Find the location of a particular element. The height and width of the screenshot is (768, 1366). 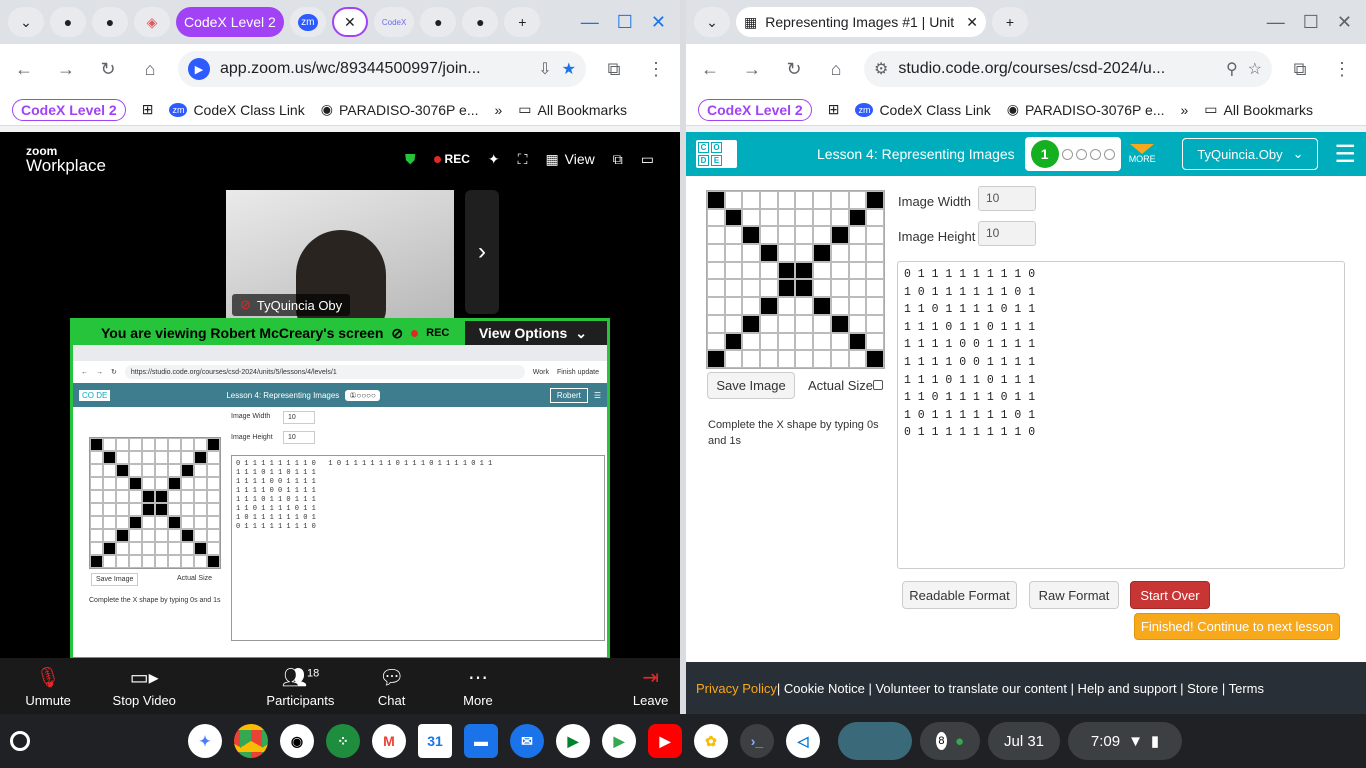

hamburger-menu-icon: ☰ is located at coordinates (1345, 154).